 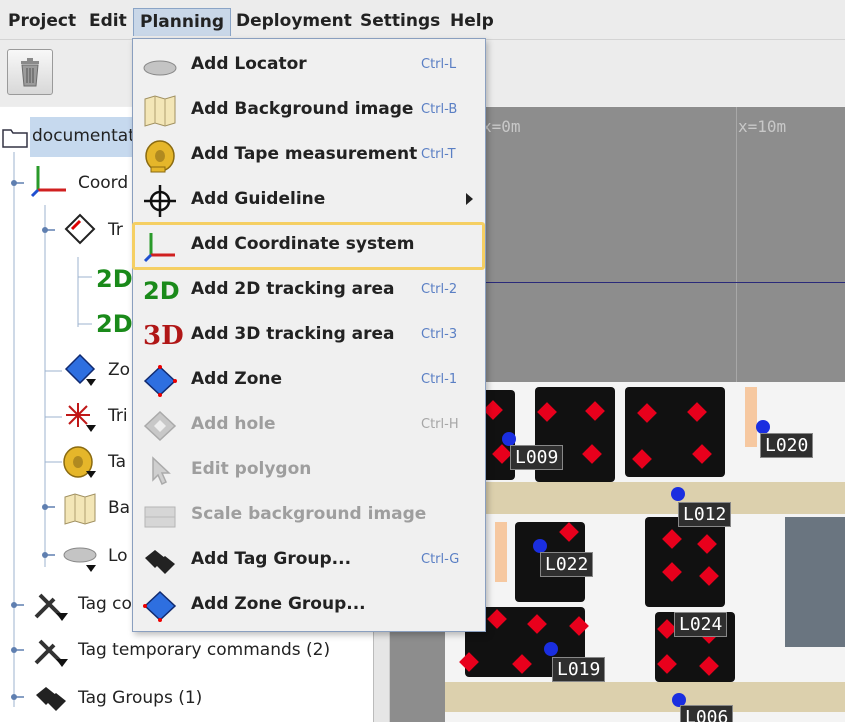 What do you see at coordinates (439, 289) in the screenshot?
I see `shortcut-label: Ctrl-2` at bounding box center [439, 289].